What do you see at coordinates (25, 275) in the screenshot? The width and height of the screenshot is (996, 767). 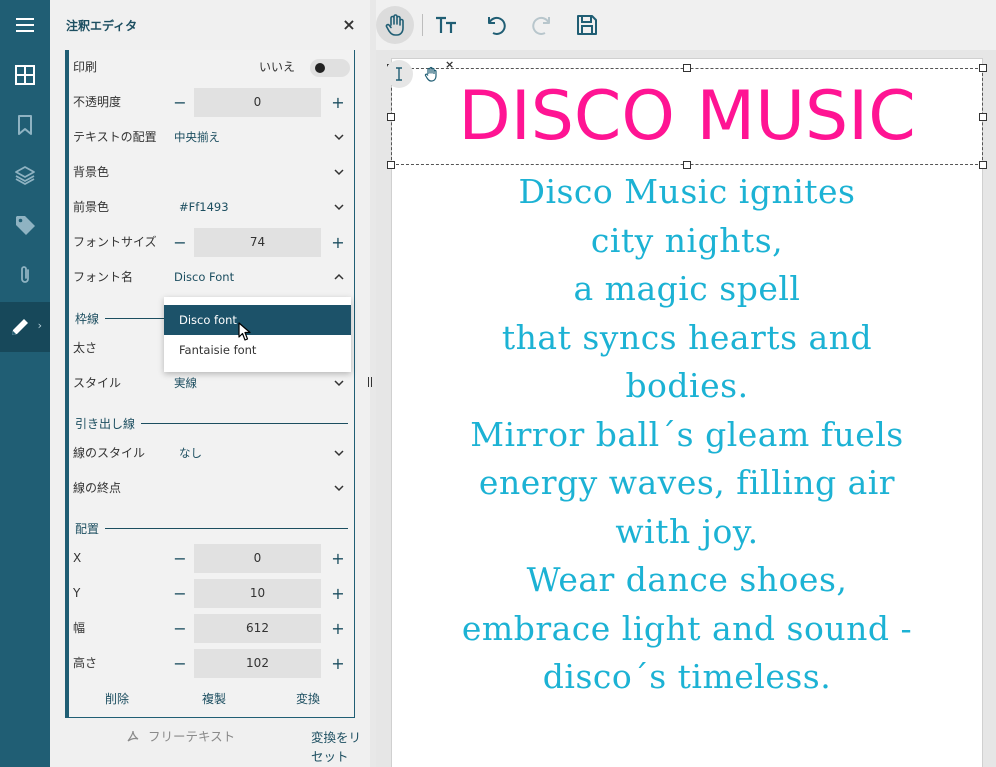 I see `attachment-icon` at bounding box center [25, 275].